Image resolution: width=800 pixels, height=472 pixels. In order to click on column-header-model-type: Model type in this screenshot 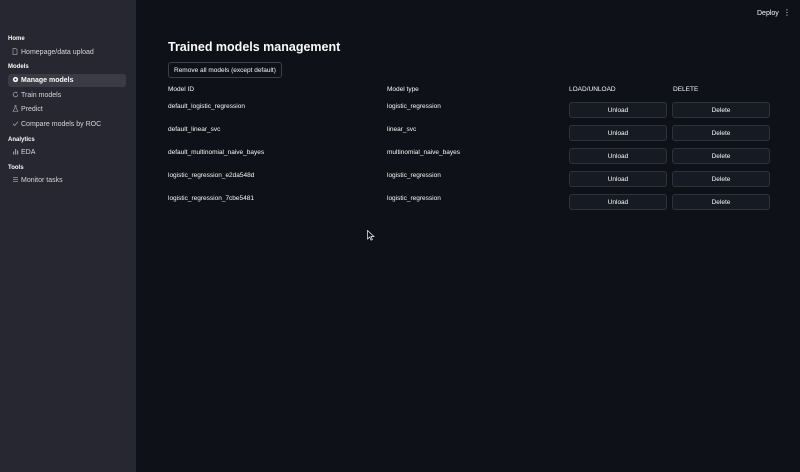, I will do `click(403, 89)`.